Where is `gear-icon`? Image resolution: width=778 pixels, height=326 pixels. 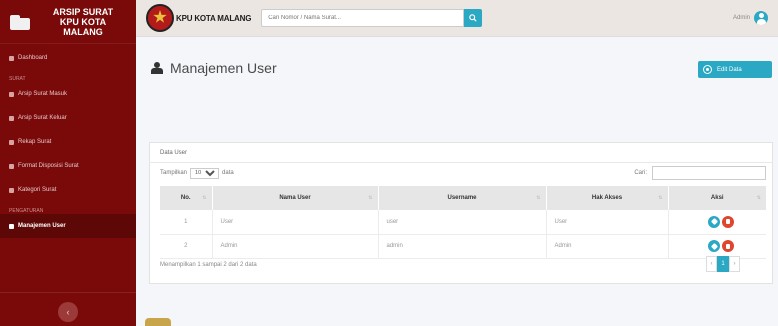
gear-icon is located at coordinates (707, 69).